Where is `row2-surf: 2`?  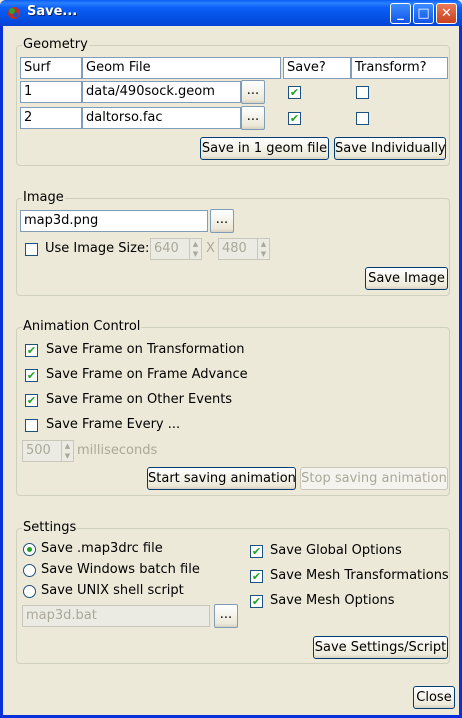
row2-surf: 2 is located at coordinates (51, 118).